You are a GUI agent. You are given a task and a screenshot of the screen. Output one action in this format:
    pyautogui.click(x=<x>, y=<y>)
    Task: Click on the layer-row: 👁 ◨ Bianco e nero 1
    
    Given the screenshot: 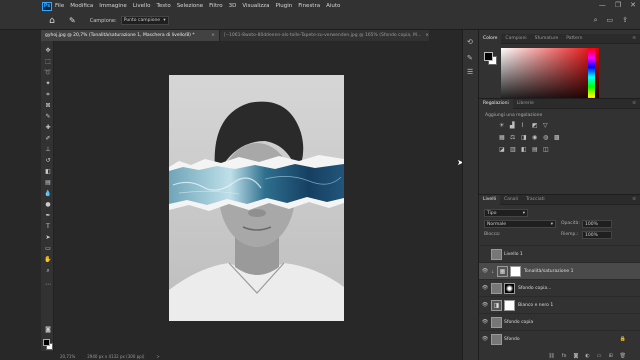 What is the action you would take?
    pyautogui.click(x=559, y=304)
    